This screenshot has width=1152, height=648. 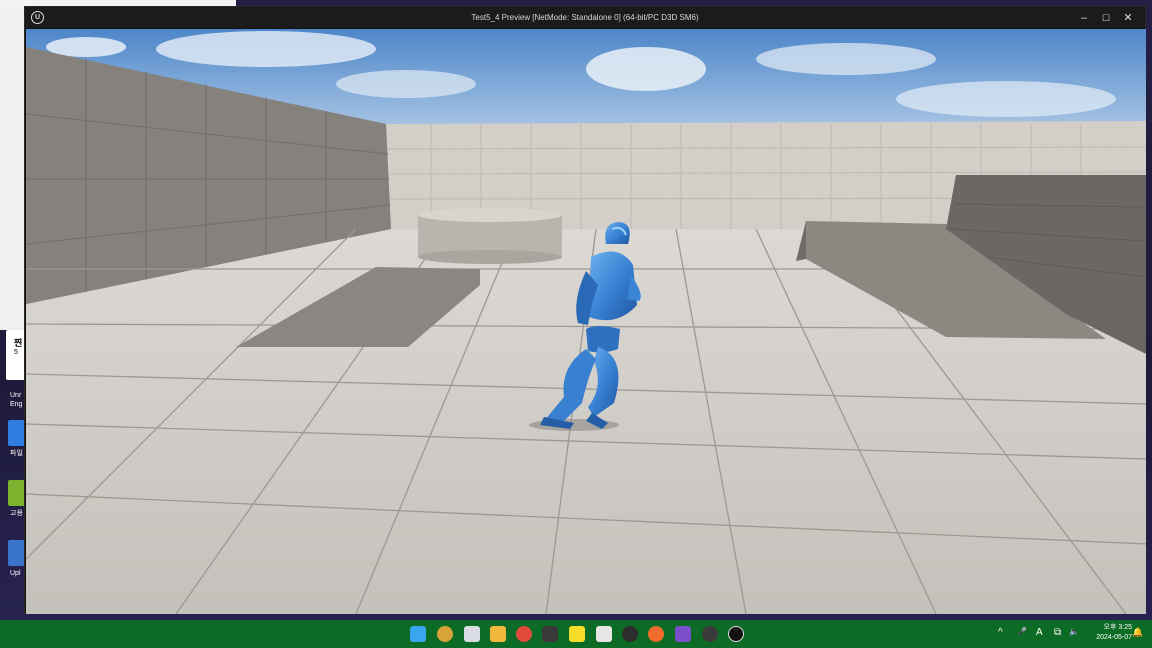 I want to click on tray-overflow-icon: ^, so click(x=1000, y=632).